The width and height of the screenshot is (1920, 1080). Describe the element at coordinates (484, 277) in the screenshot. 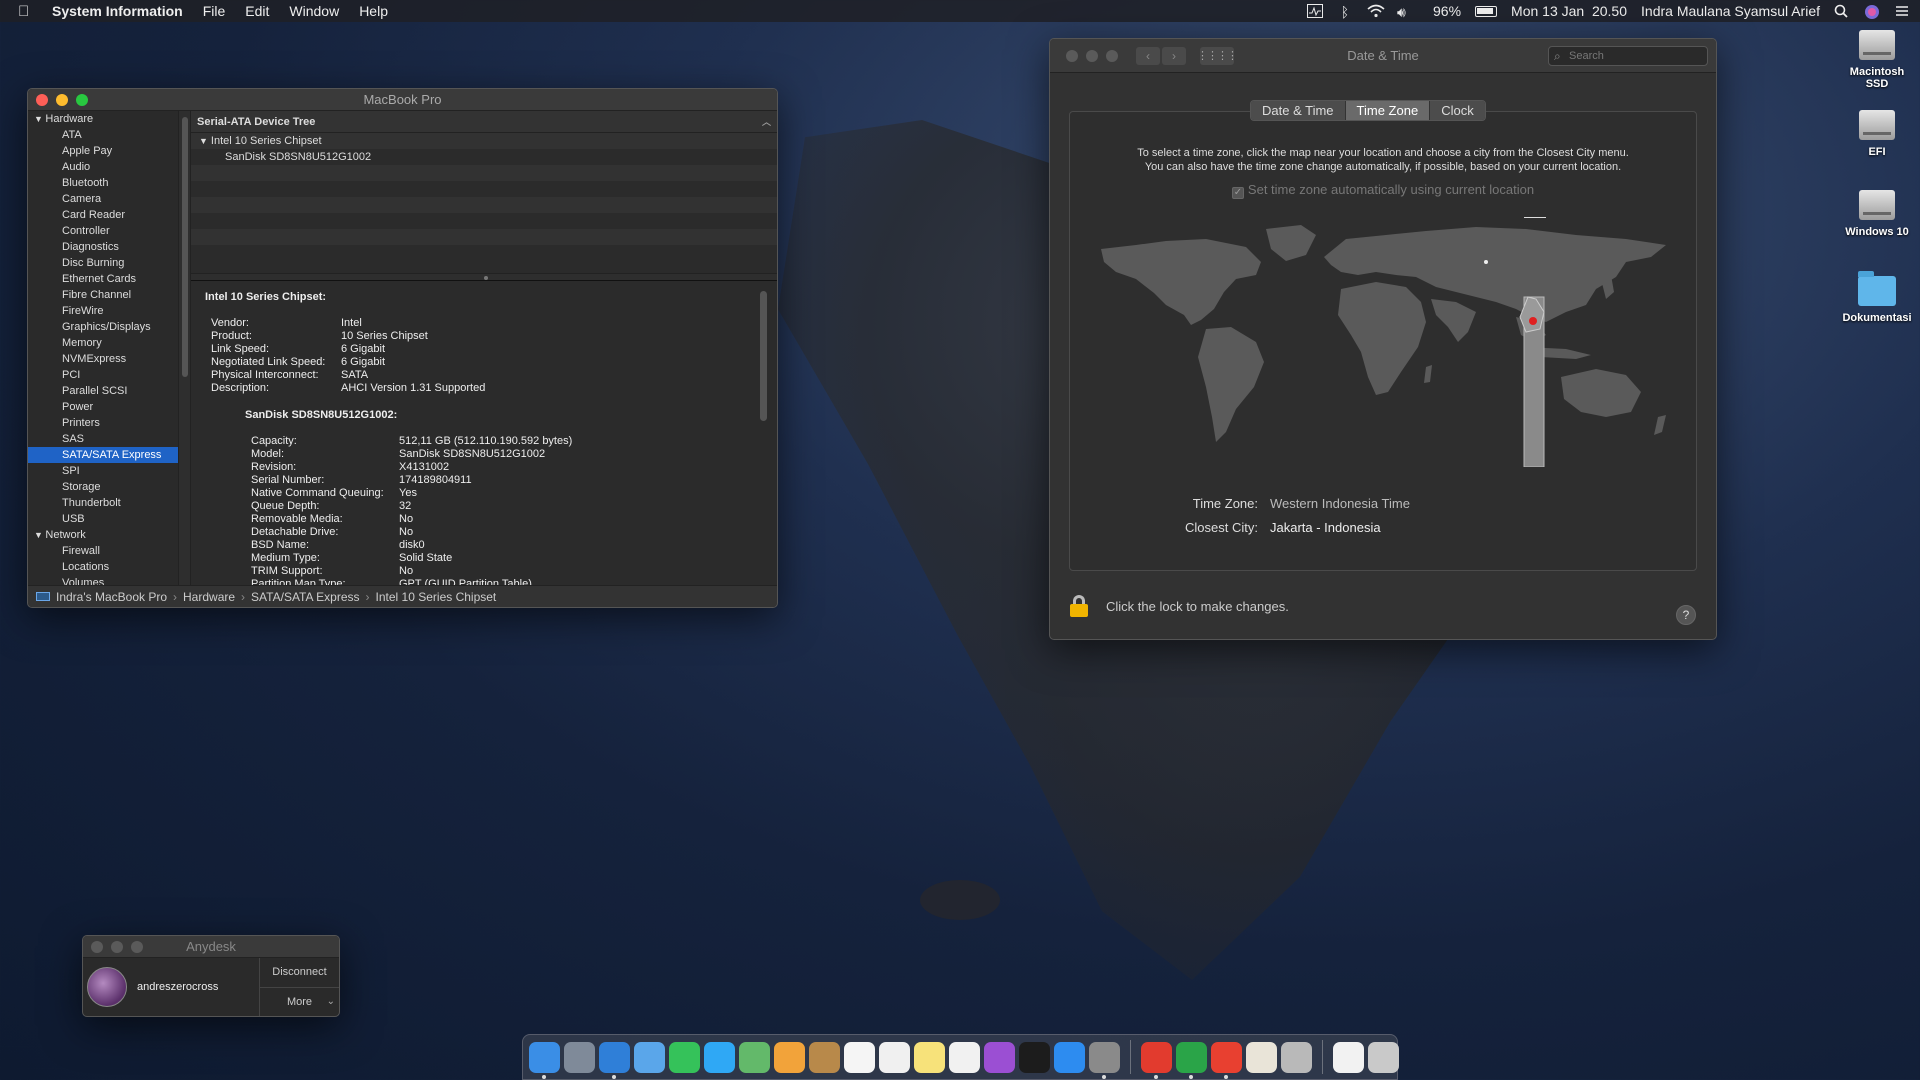

I see `split-view-divider` at that location.